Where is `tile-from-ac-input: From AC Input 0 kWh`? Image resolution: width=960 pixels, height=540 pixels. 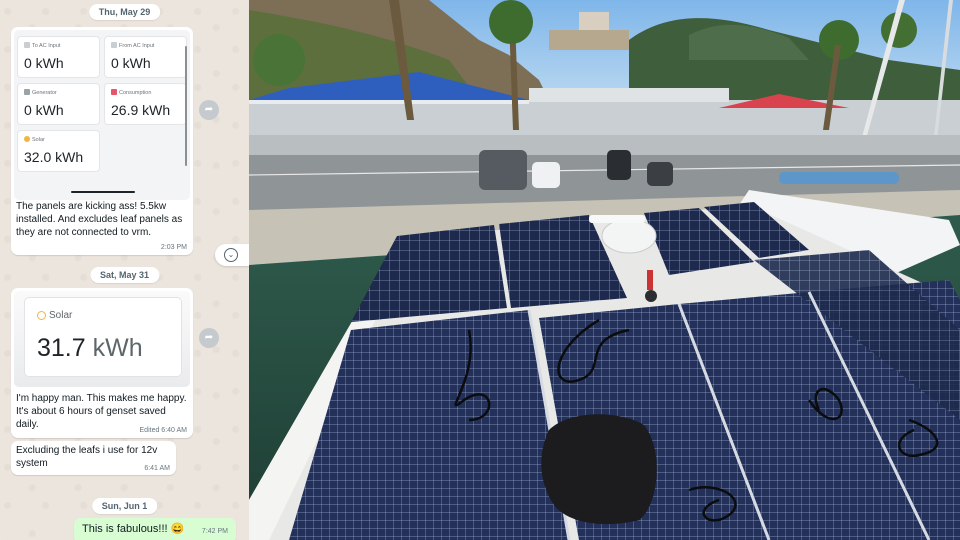
tile-from-ac-input: From AC Input 0 kWh is located at coordinates (145, 57).